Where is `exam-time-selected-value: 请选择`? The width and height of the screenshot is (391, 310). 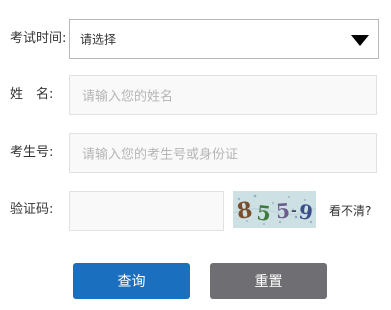 exam-time-selected-value: 请选择 is located at coordinates (98, 39).